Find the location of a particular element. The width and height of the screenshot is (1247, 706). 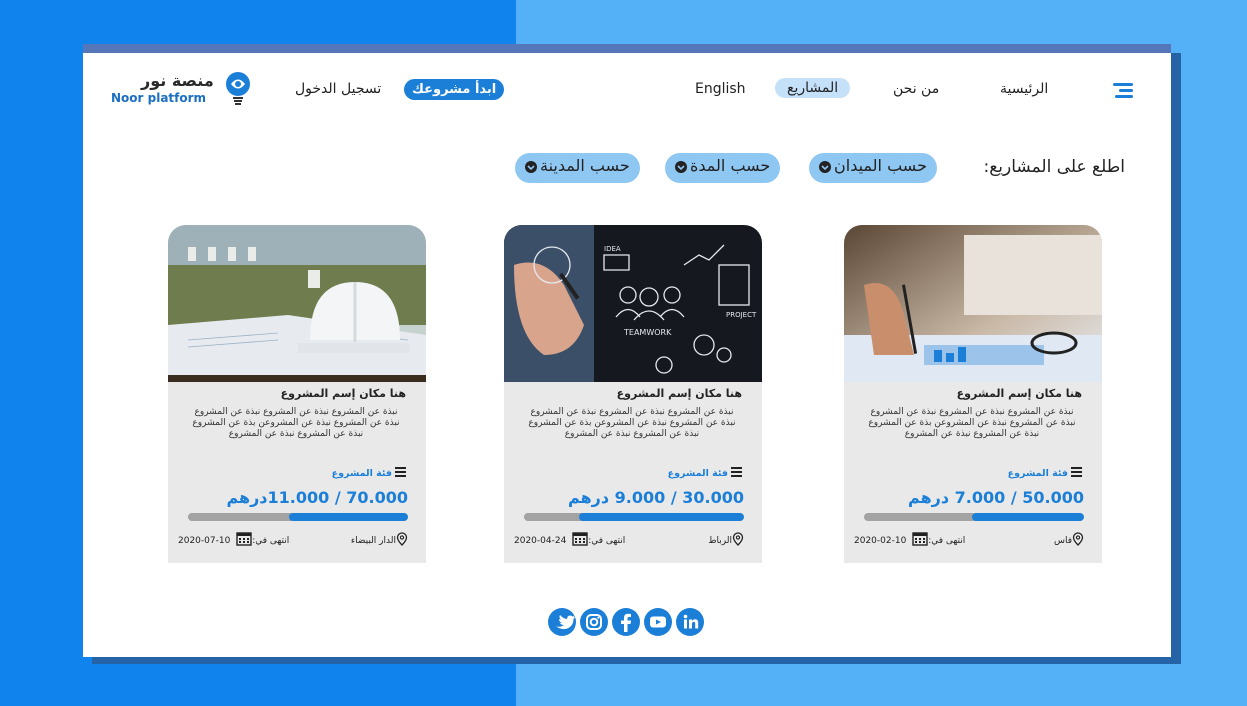

filter-by-field-dropdown: حسب الميدان is located at coordinates (873, 168).